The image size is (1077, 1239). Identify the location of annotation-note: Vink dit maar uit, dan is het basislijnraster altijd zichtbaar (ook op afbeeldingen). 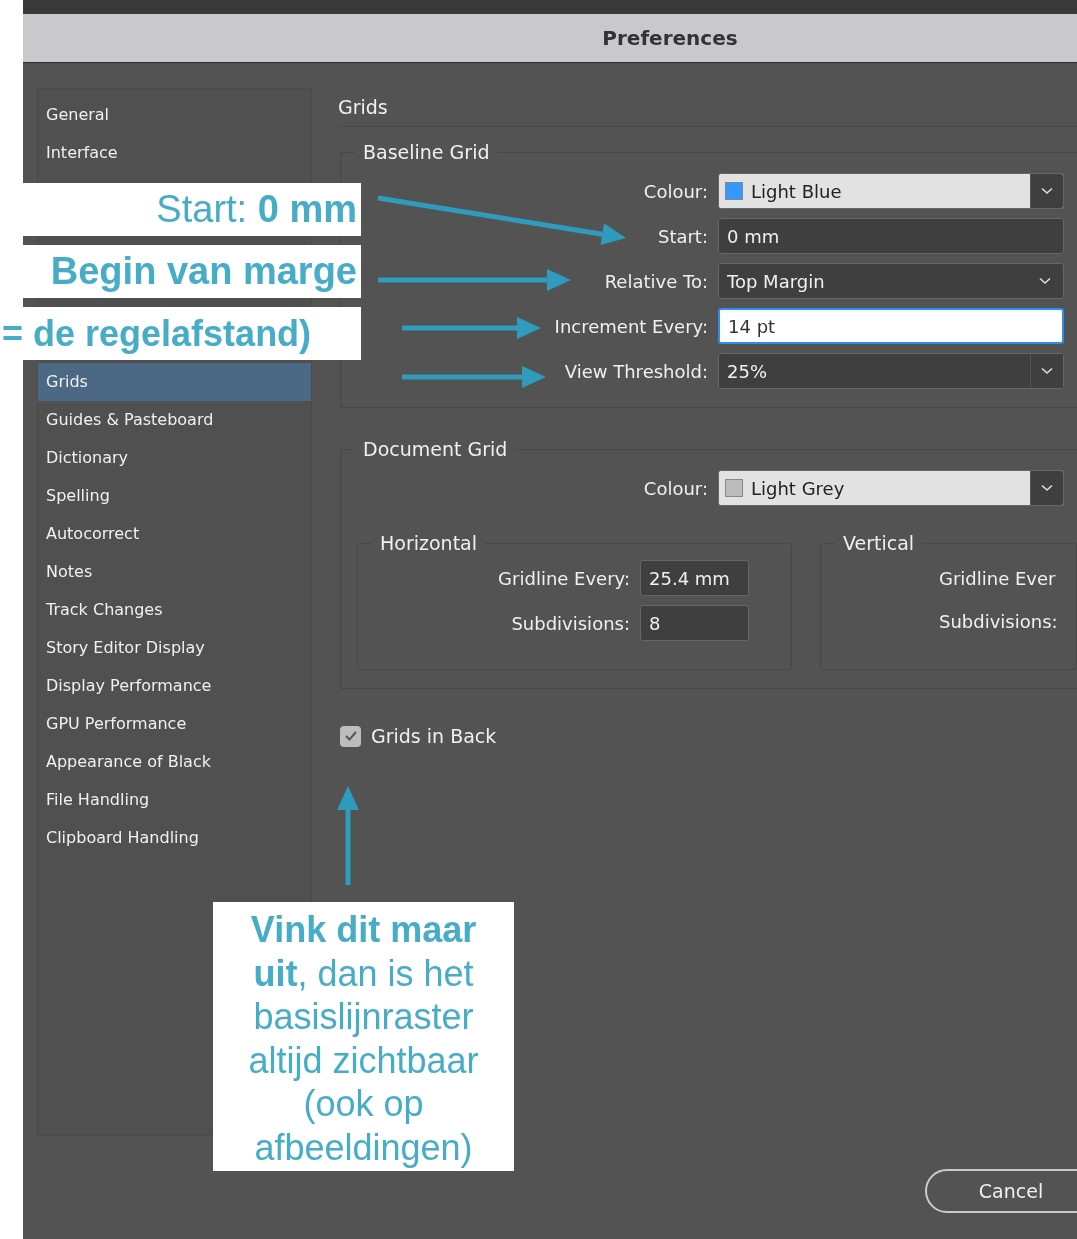
(363, 1036).